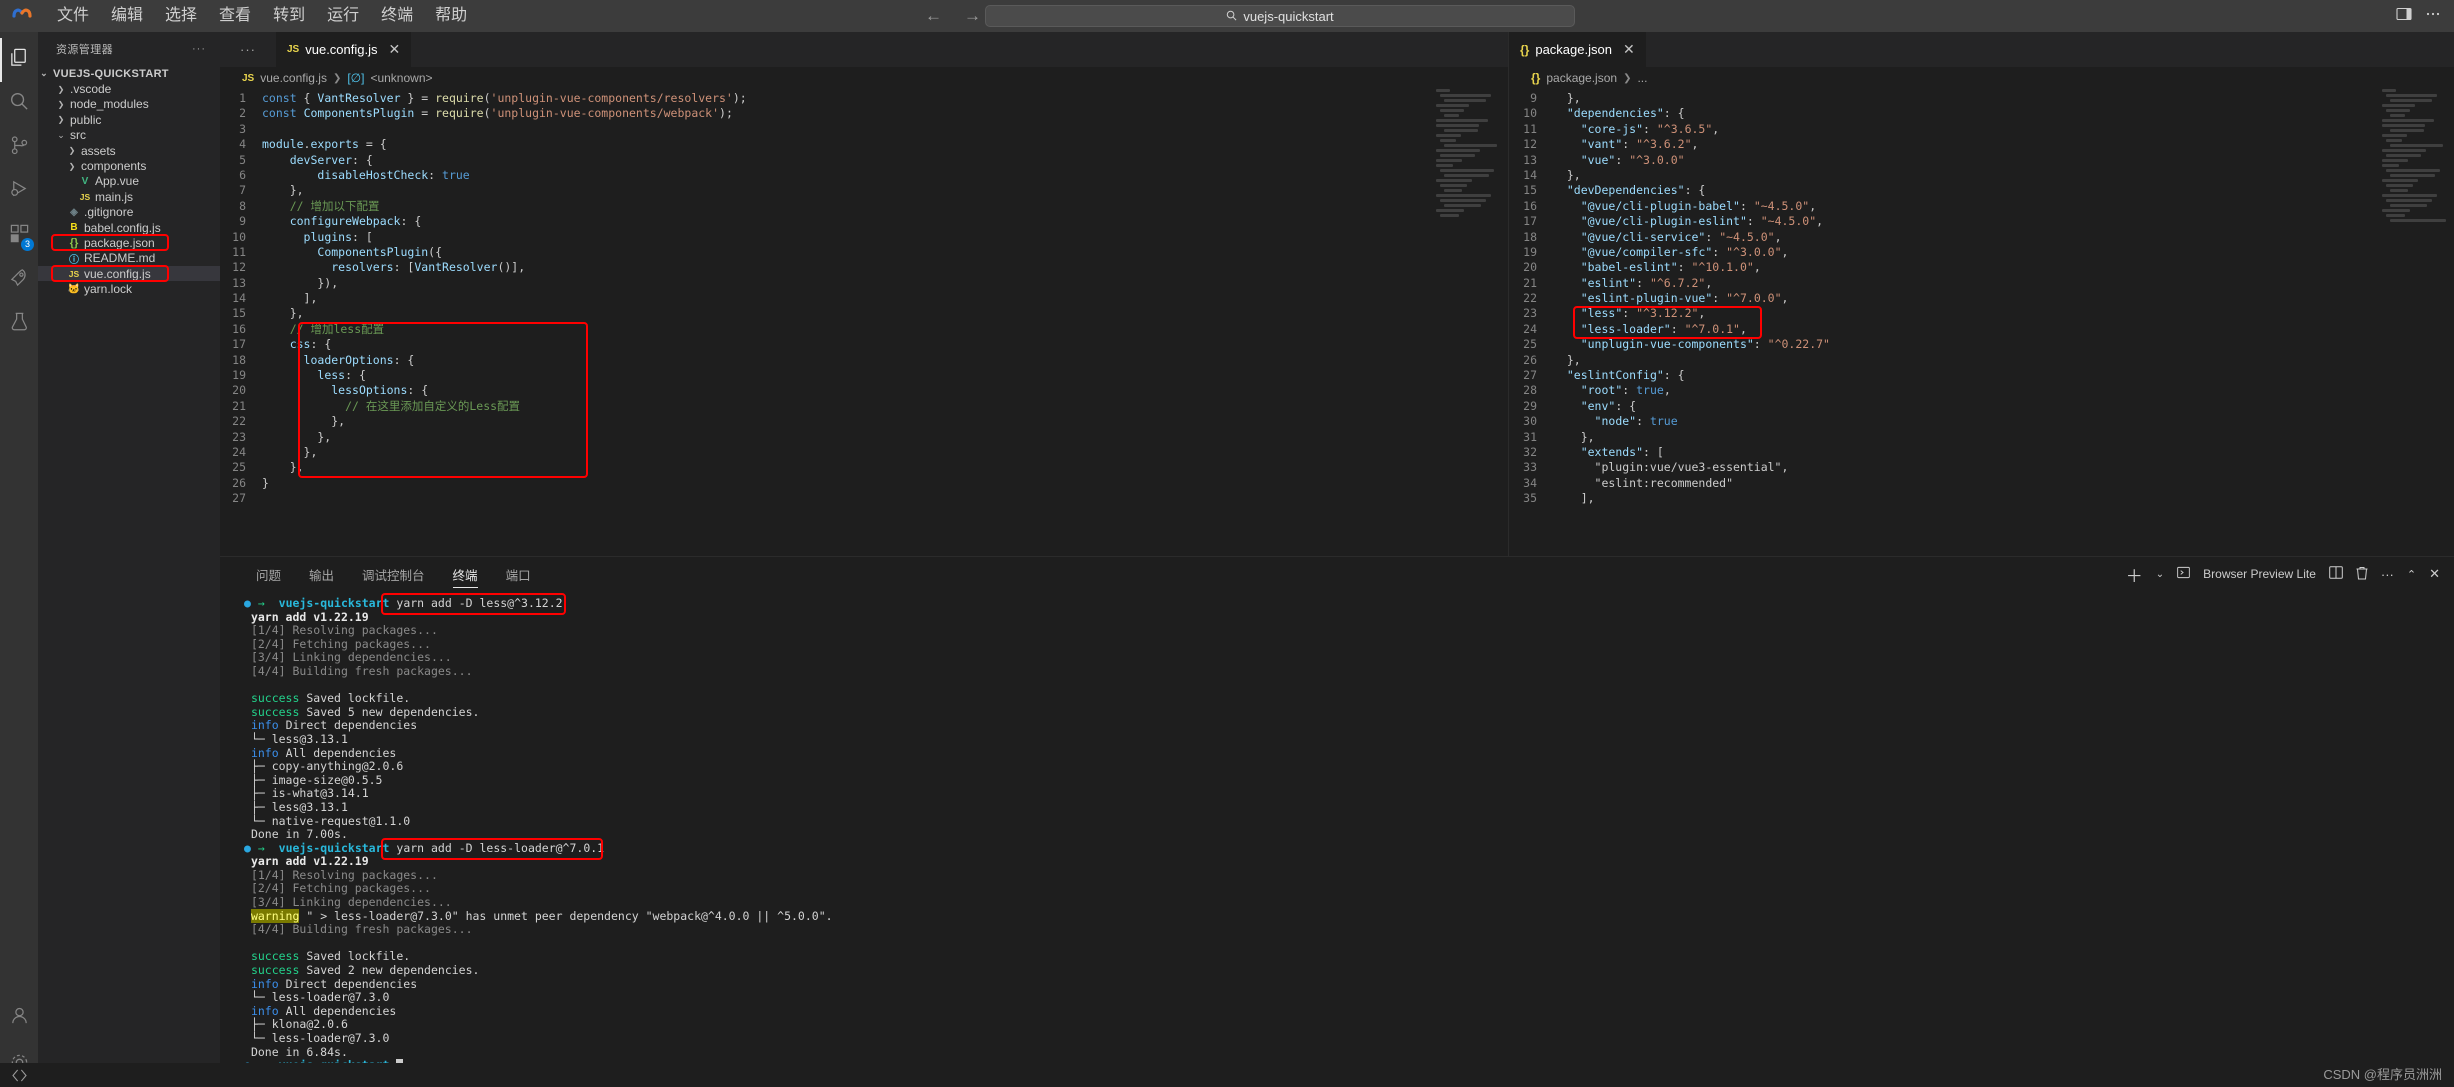  I want to click on tree-item-label: package.json, so click(119, 242).